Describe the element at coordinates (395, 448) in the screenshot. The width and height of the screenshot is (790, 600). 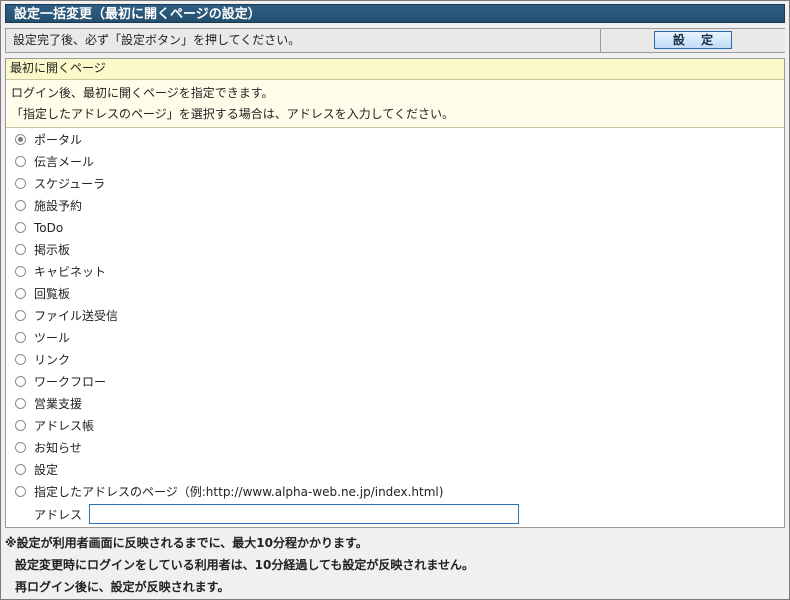
I see `page-option: お知らせ` at that location.